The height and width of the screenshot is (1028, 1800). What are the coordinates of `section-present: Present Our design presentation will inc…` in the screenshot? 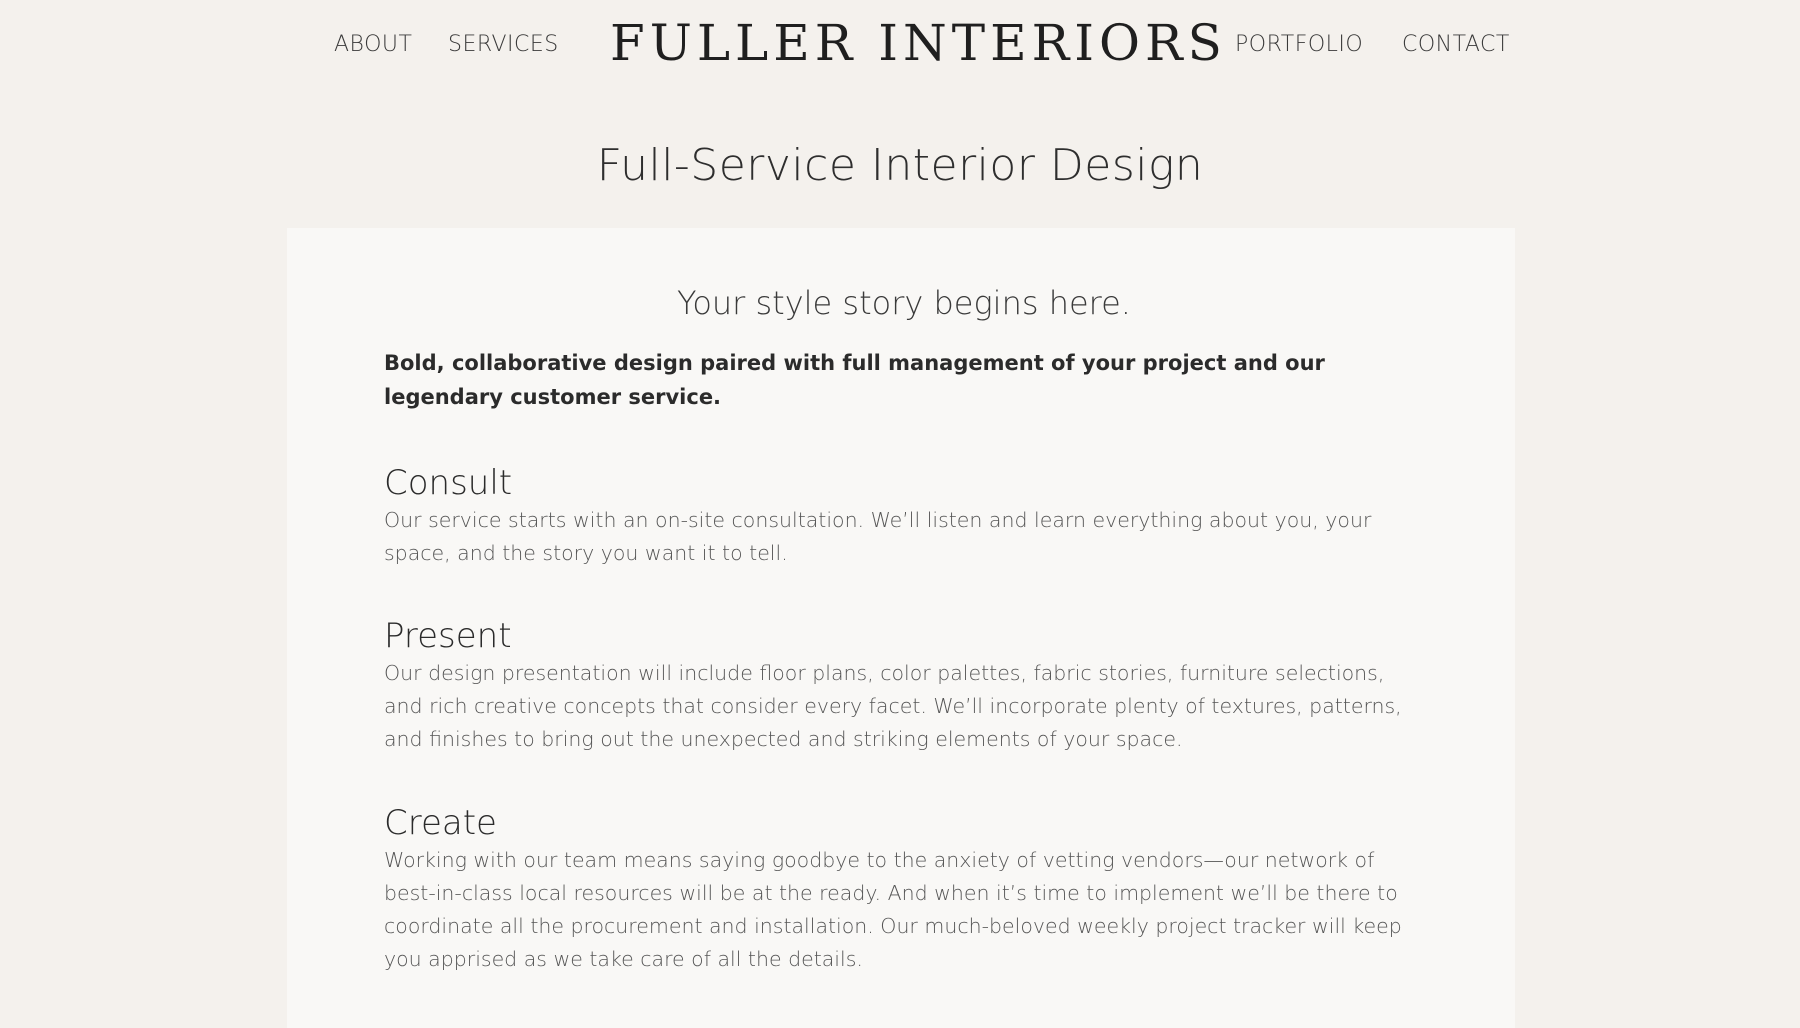 It's located at (904, 685).